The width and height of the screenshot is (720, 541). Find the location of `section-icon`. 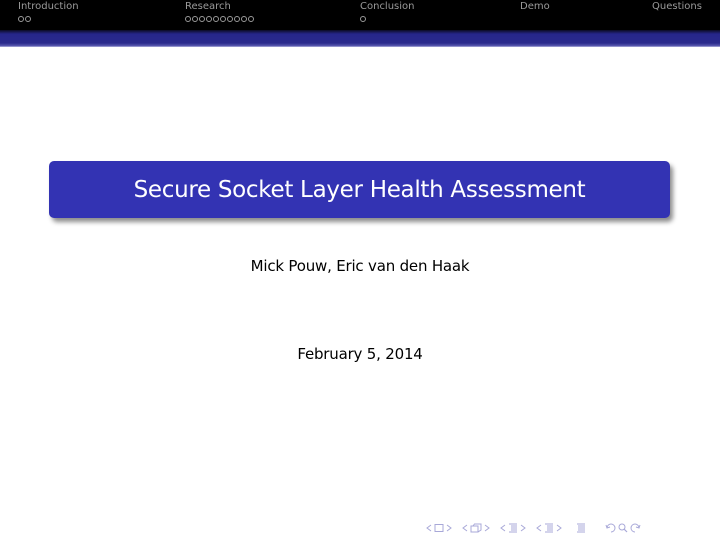

section-icon is located at coordinates (513, 528).